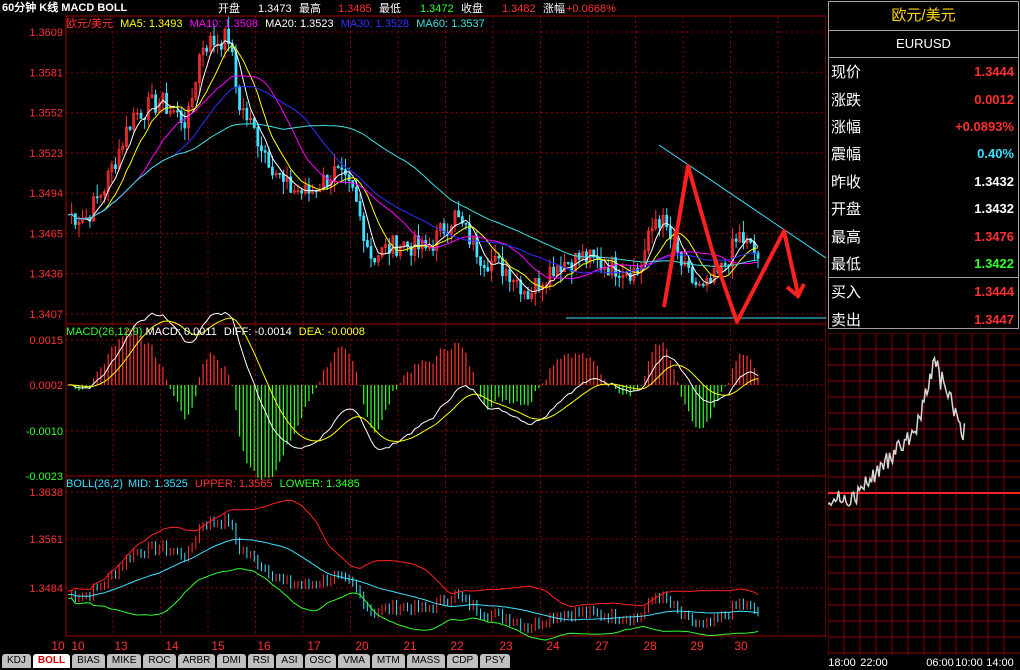 Image resolution: width=1020 pixels, height=670 pixels. Describe the element at coordinates (46, 114) in the screenshot. I see `y-tick-label: 1.3552` at that location.